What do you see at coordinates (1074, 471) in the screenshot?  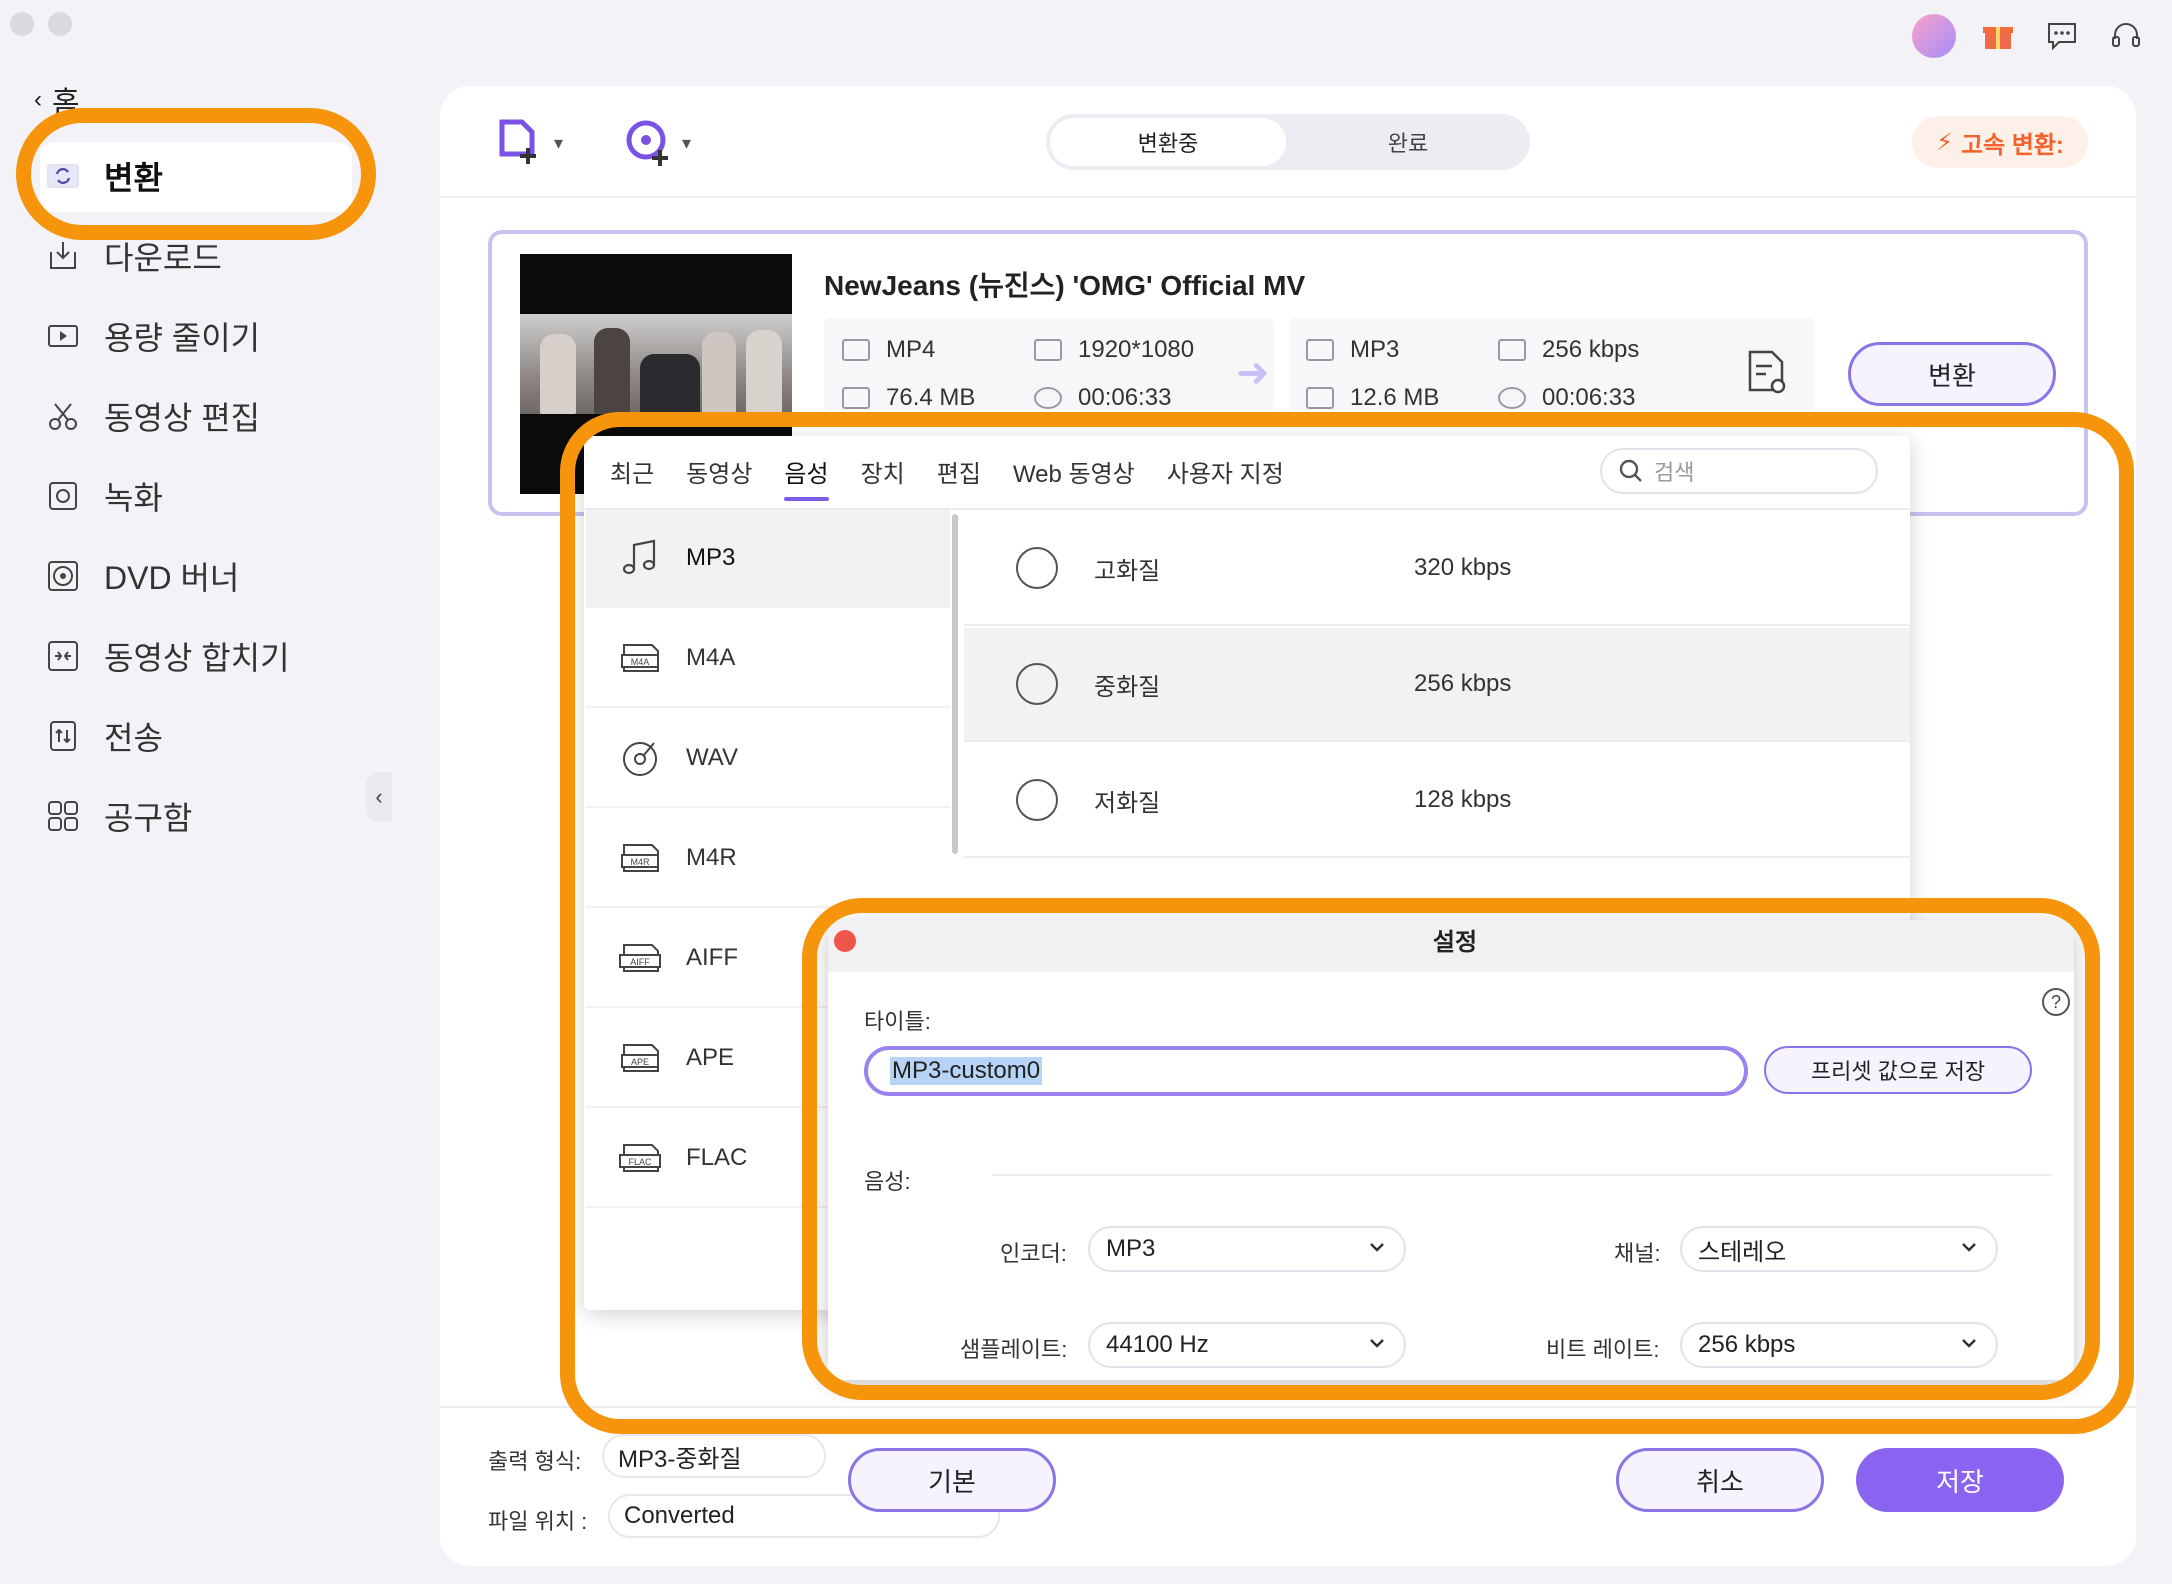 I see `tab-web-video: Web 동영상` at bounding box center [1074, 471].